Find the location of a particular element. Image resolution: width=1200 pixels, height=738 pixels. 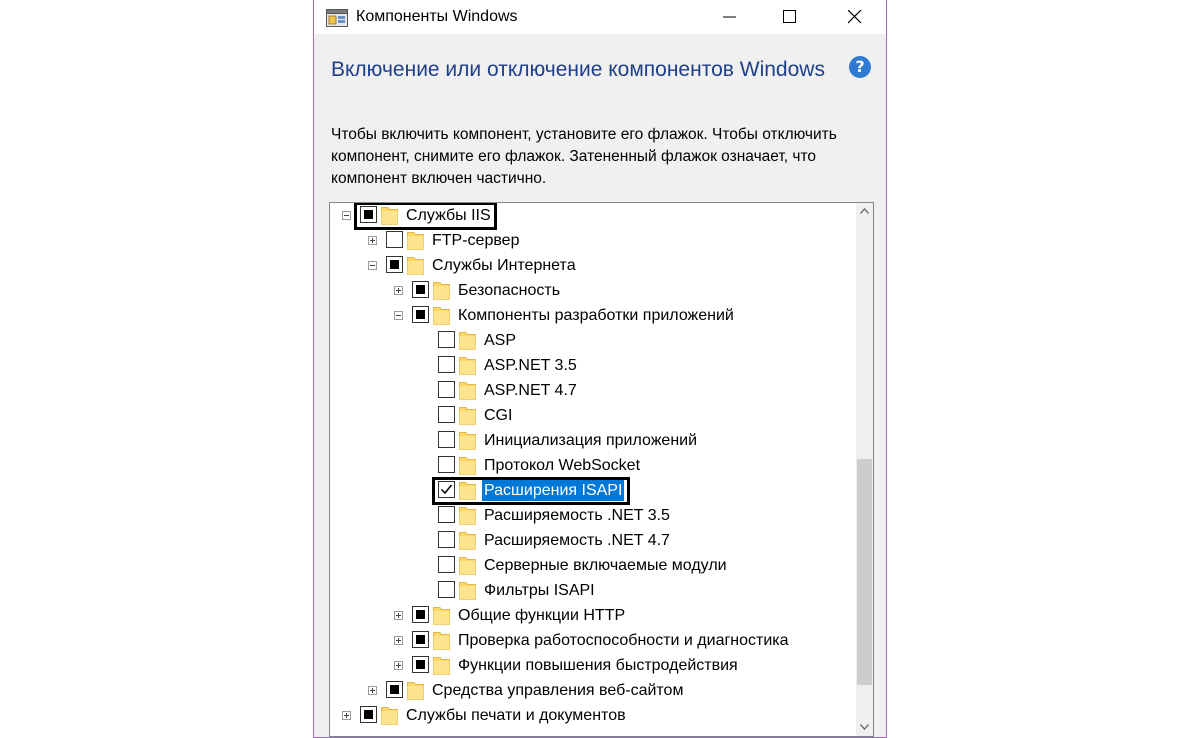

feature-label: Функции повышения быстродействия is located at coordinates (598, 665).